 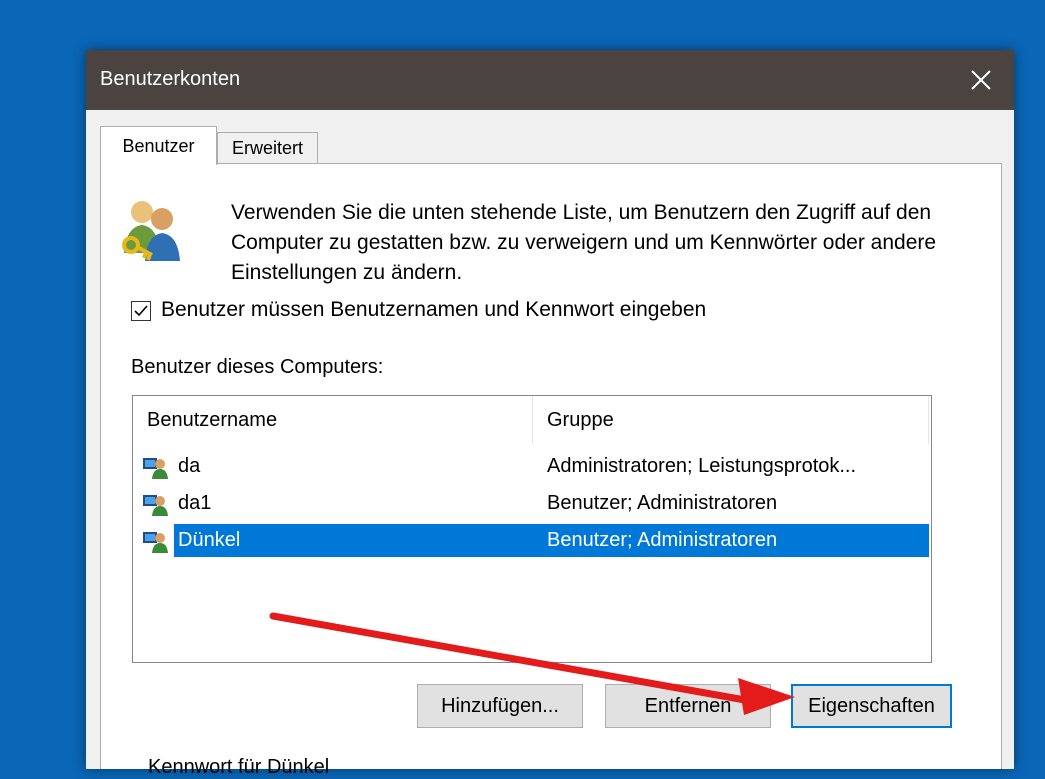 What do you see at coordinates (871, 706) in the screenshot?
I see `properties-button: Eigenschaften` at bounding box center [871, 706].